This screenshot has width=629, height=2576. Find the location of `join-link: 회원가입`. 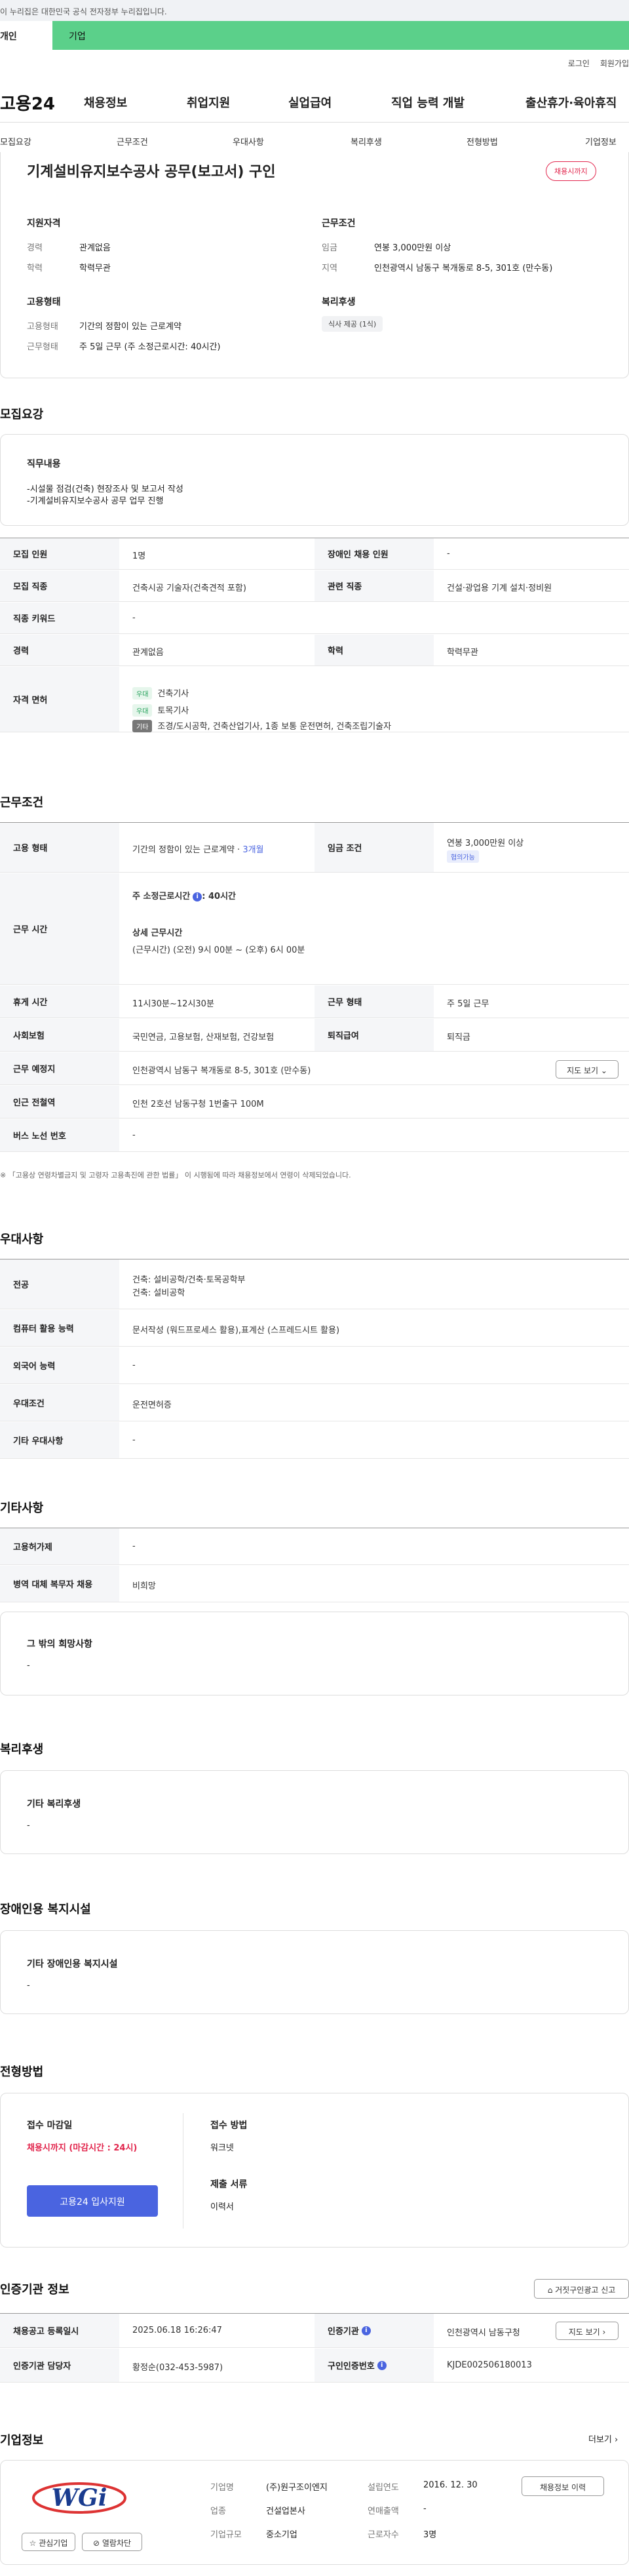

join-link: 회원가입 is located at coordinates (614, 63).